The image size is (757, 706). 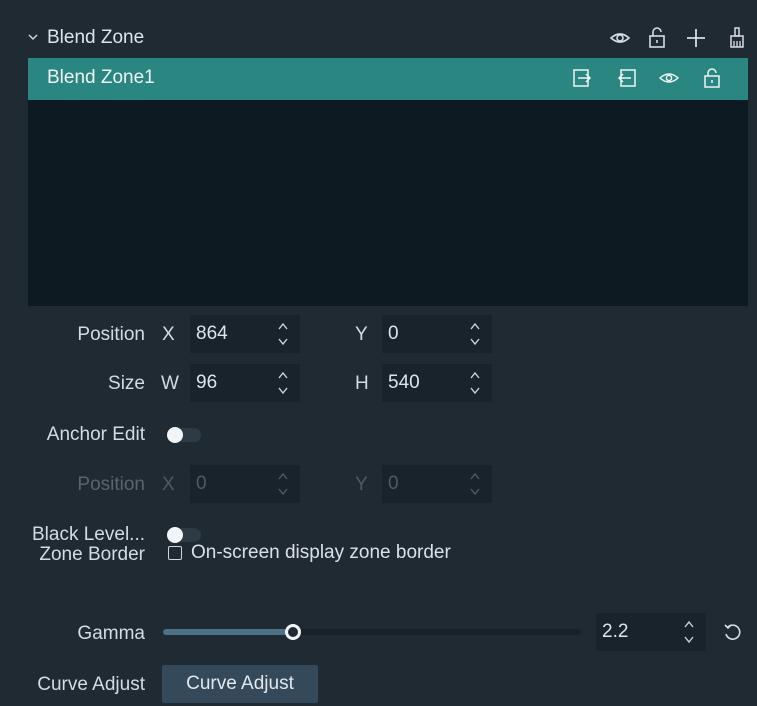 I want to click on slider-thumb, so click(x=293, y=632).